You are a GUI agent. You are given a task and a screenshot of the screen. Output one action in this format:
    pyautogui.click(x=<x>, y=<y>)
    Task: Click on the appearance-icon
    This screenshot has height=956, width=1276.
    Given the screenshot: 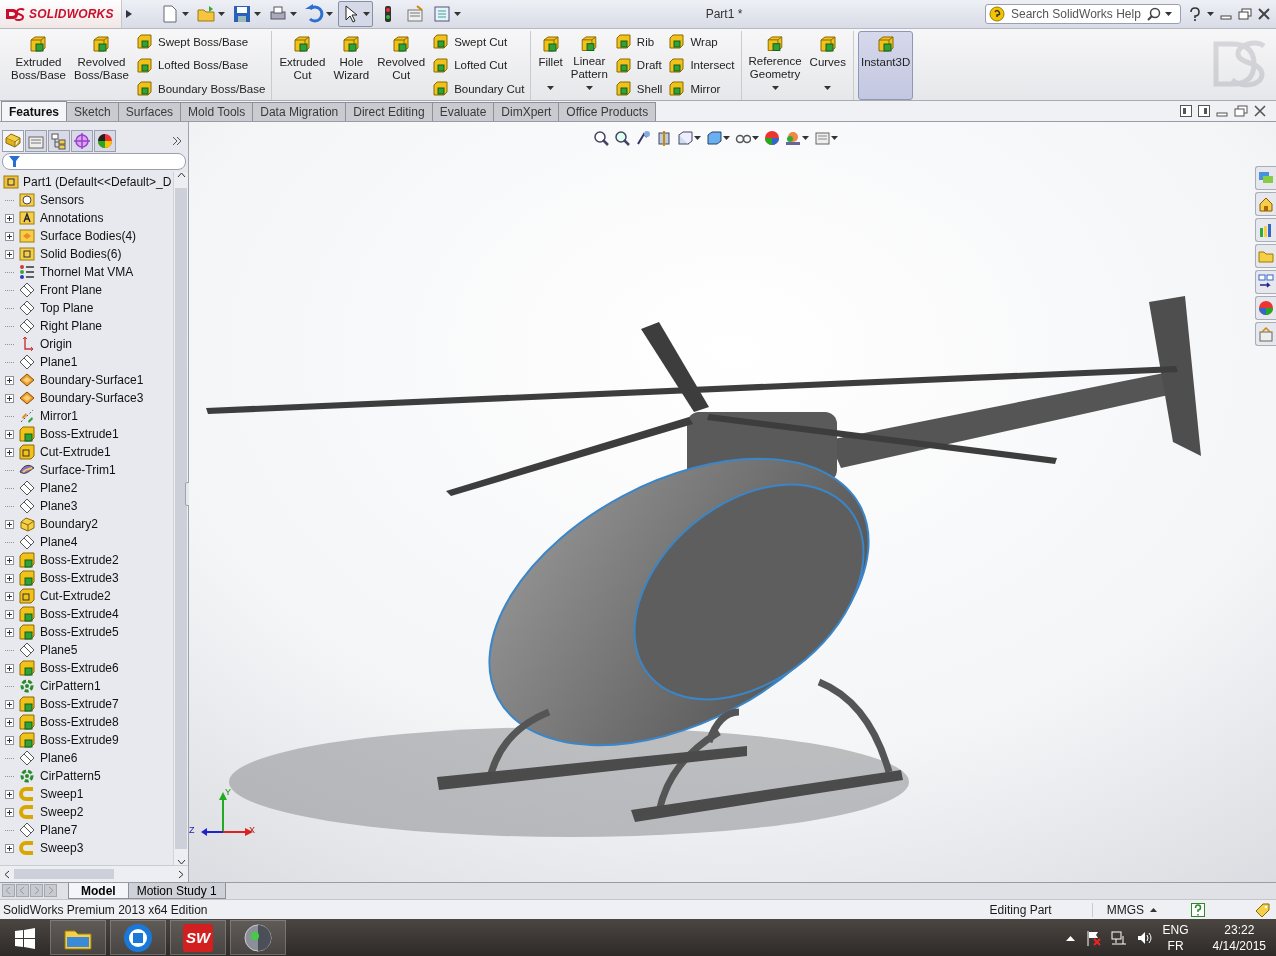 What is the action you would take?
    pyautogui.click(x=772, y=138)
    